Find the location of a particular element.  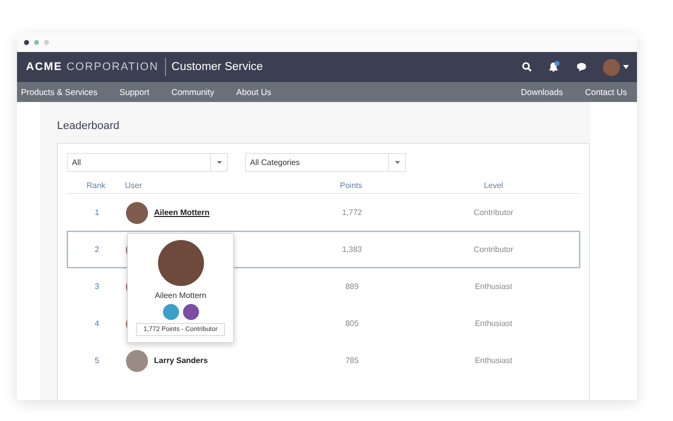

column-header: User is located at coordinates (210, 185).